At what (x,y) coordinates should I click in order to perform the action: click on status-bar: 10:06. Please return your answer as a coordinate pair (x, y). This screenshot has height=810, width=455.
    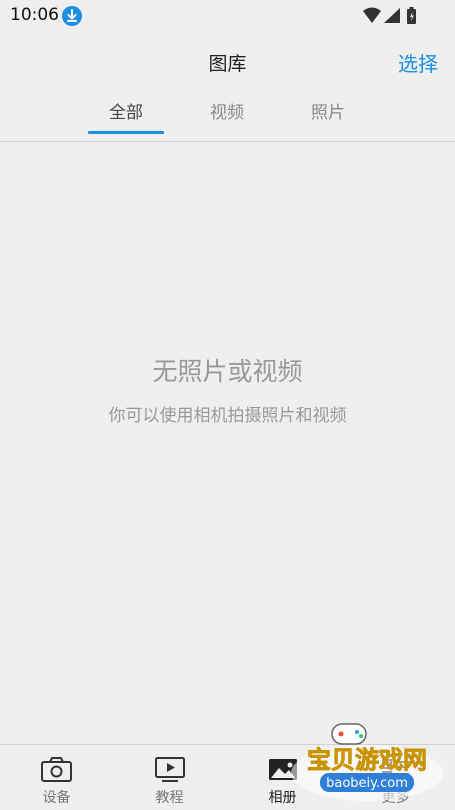
    Looking at the image, I should click on (227, 16).